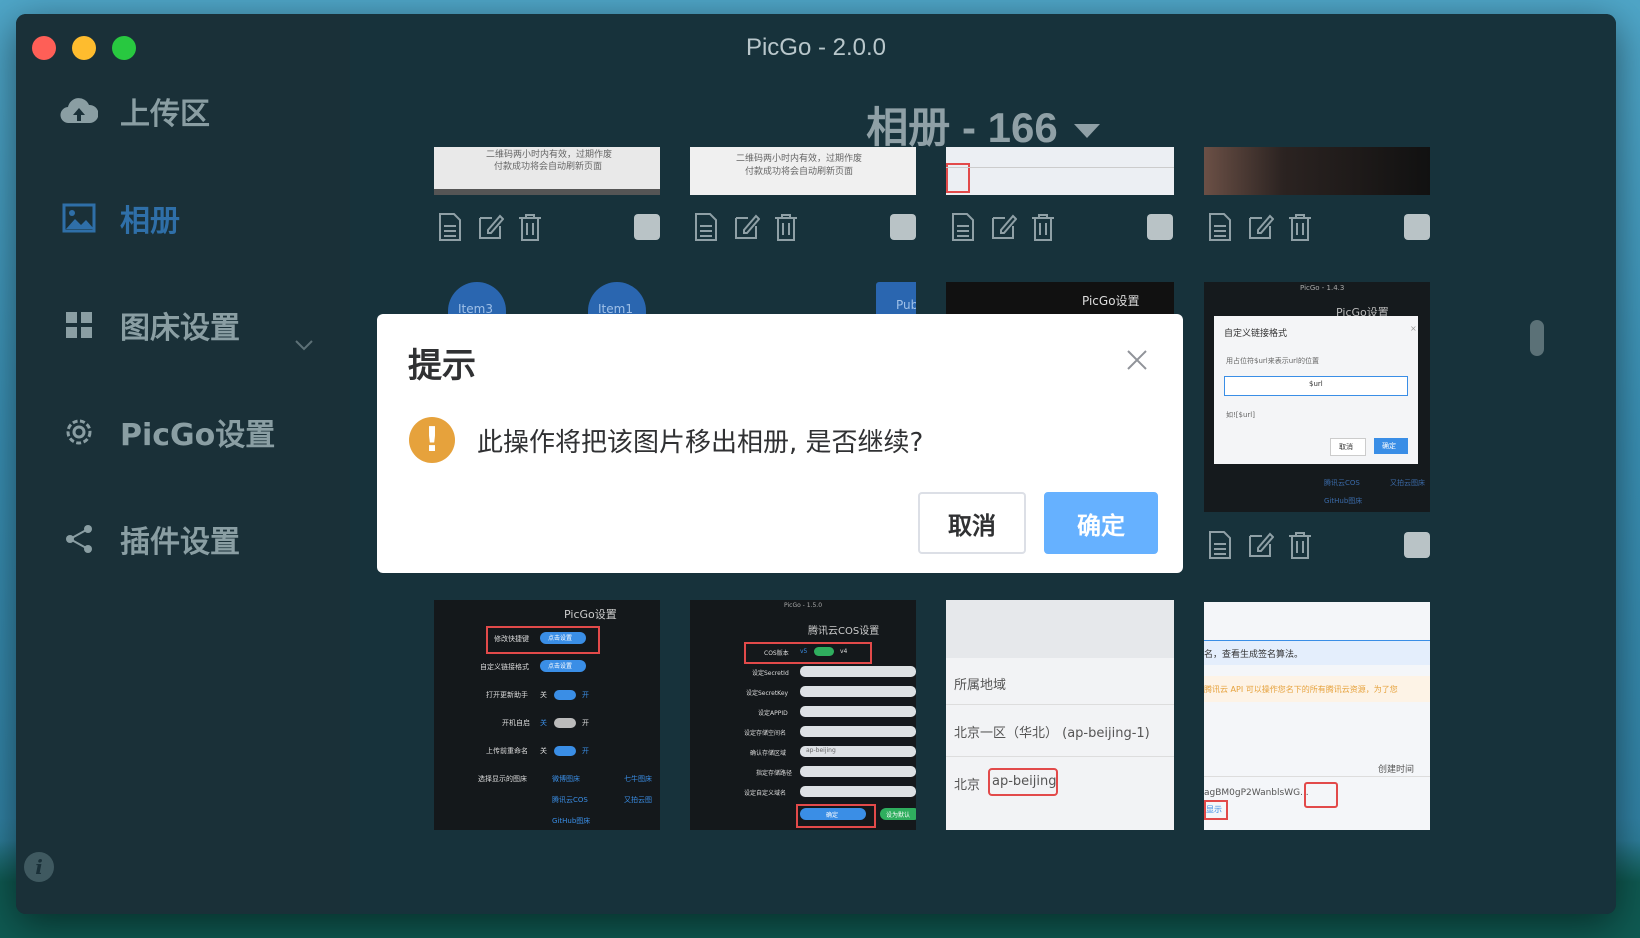 The height and width of the screenshot is (938, 1640). I want to click on thumb-text: 设定存储空间名, so click(765, 733).